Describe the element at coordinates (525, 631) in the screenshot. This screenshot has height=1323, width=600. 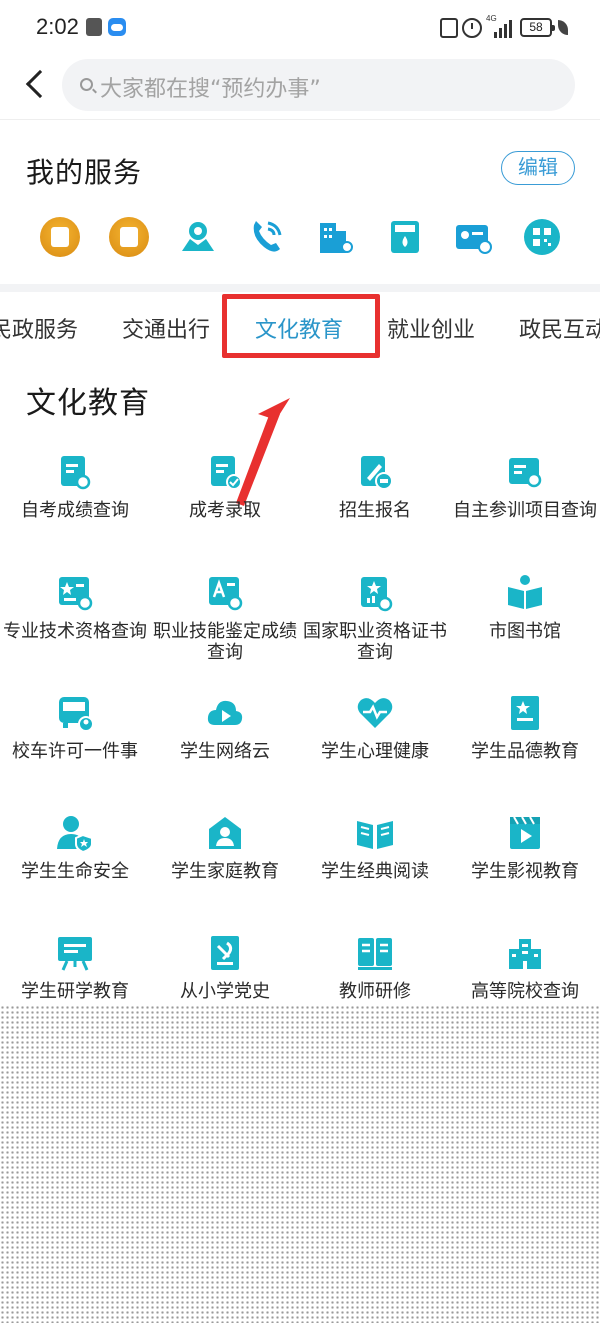
I see `grid-item-label: 市图书馆` at that location.